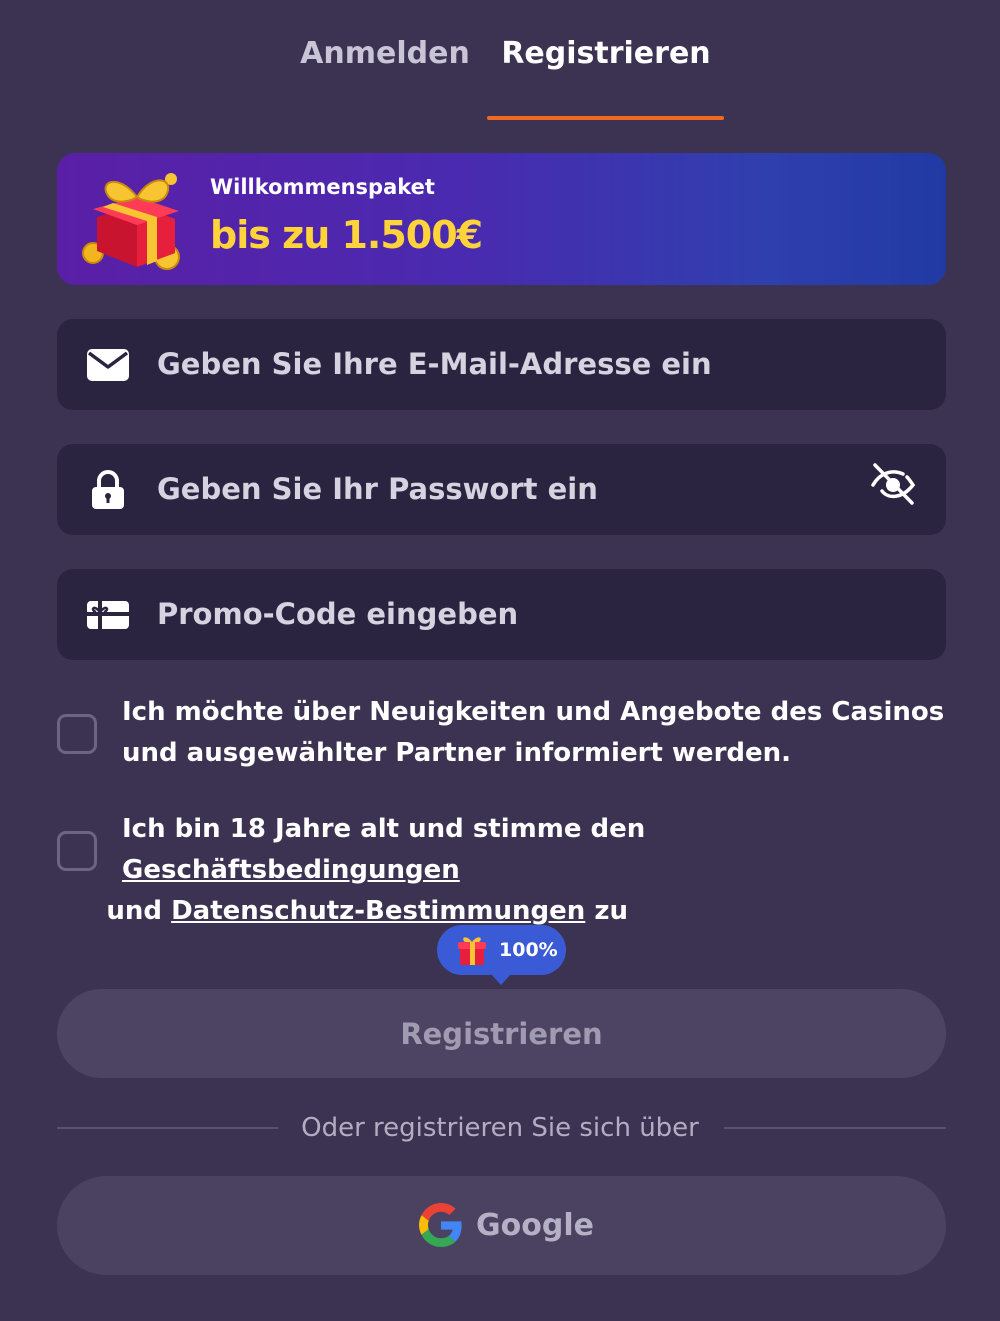 The image size is (1000, 1321). What do you see at coordinates (528, 950) in the screenshot?
I see `bonus-badge-label: 100%` at bounding box center [528, 950].